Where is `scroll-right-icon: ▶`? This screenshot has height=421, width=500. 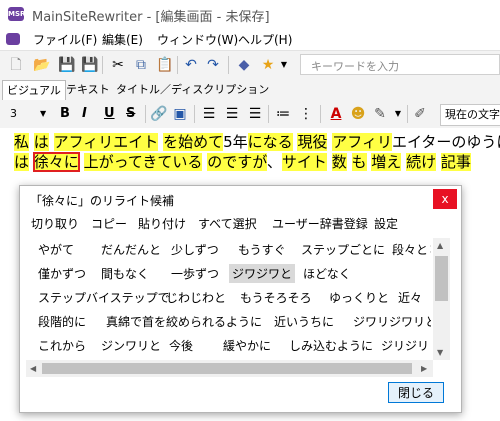
scroll-right-icon: ▶ is located at coordinates (424, 368).